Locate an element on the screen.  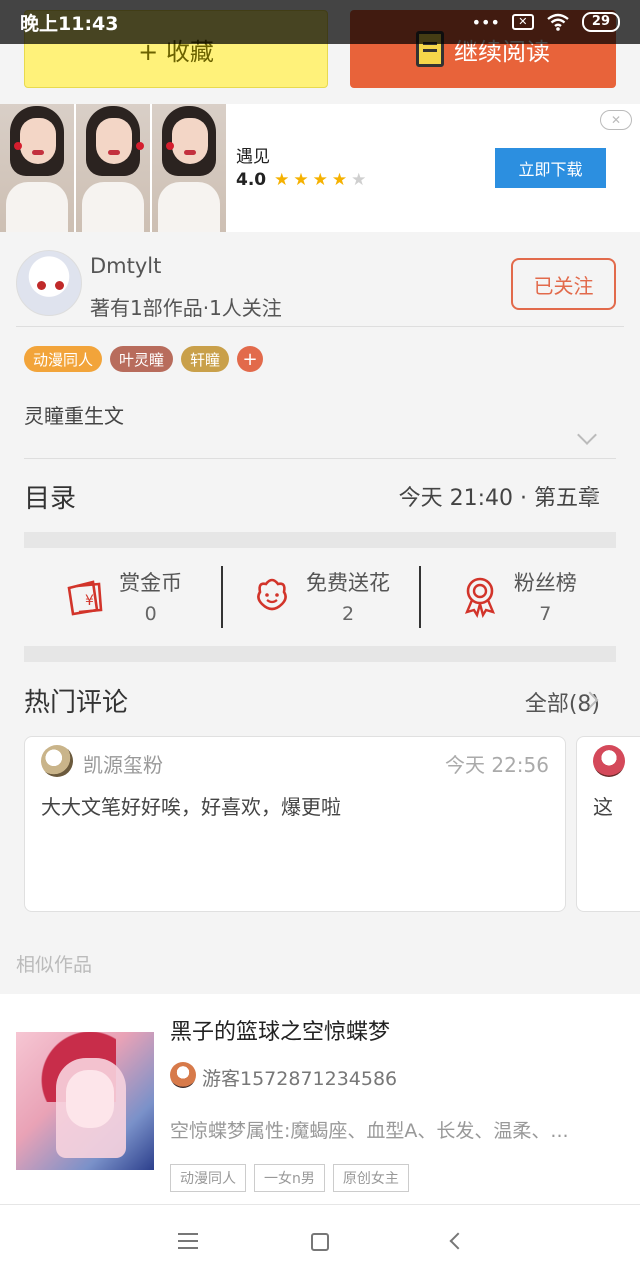
stat-label: 粉丝榜 is located at coordinates (545, 583).